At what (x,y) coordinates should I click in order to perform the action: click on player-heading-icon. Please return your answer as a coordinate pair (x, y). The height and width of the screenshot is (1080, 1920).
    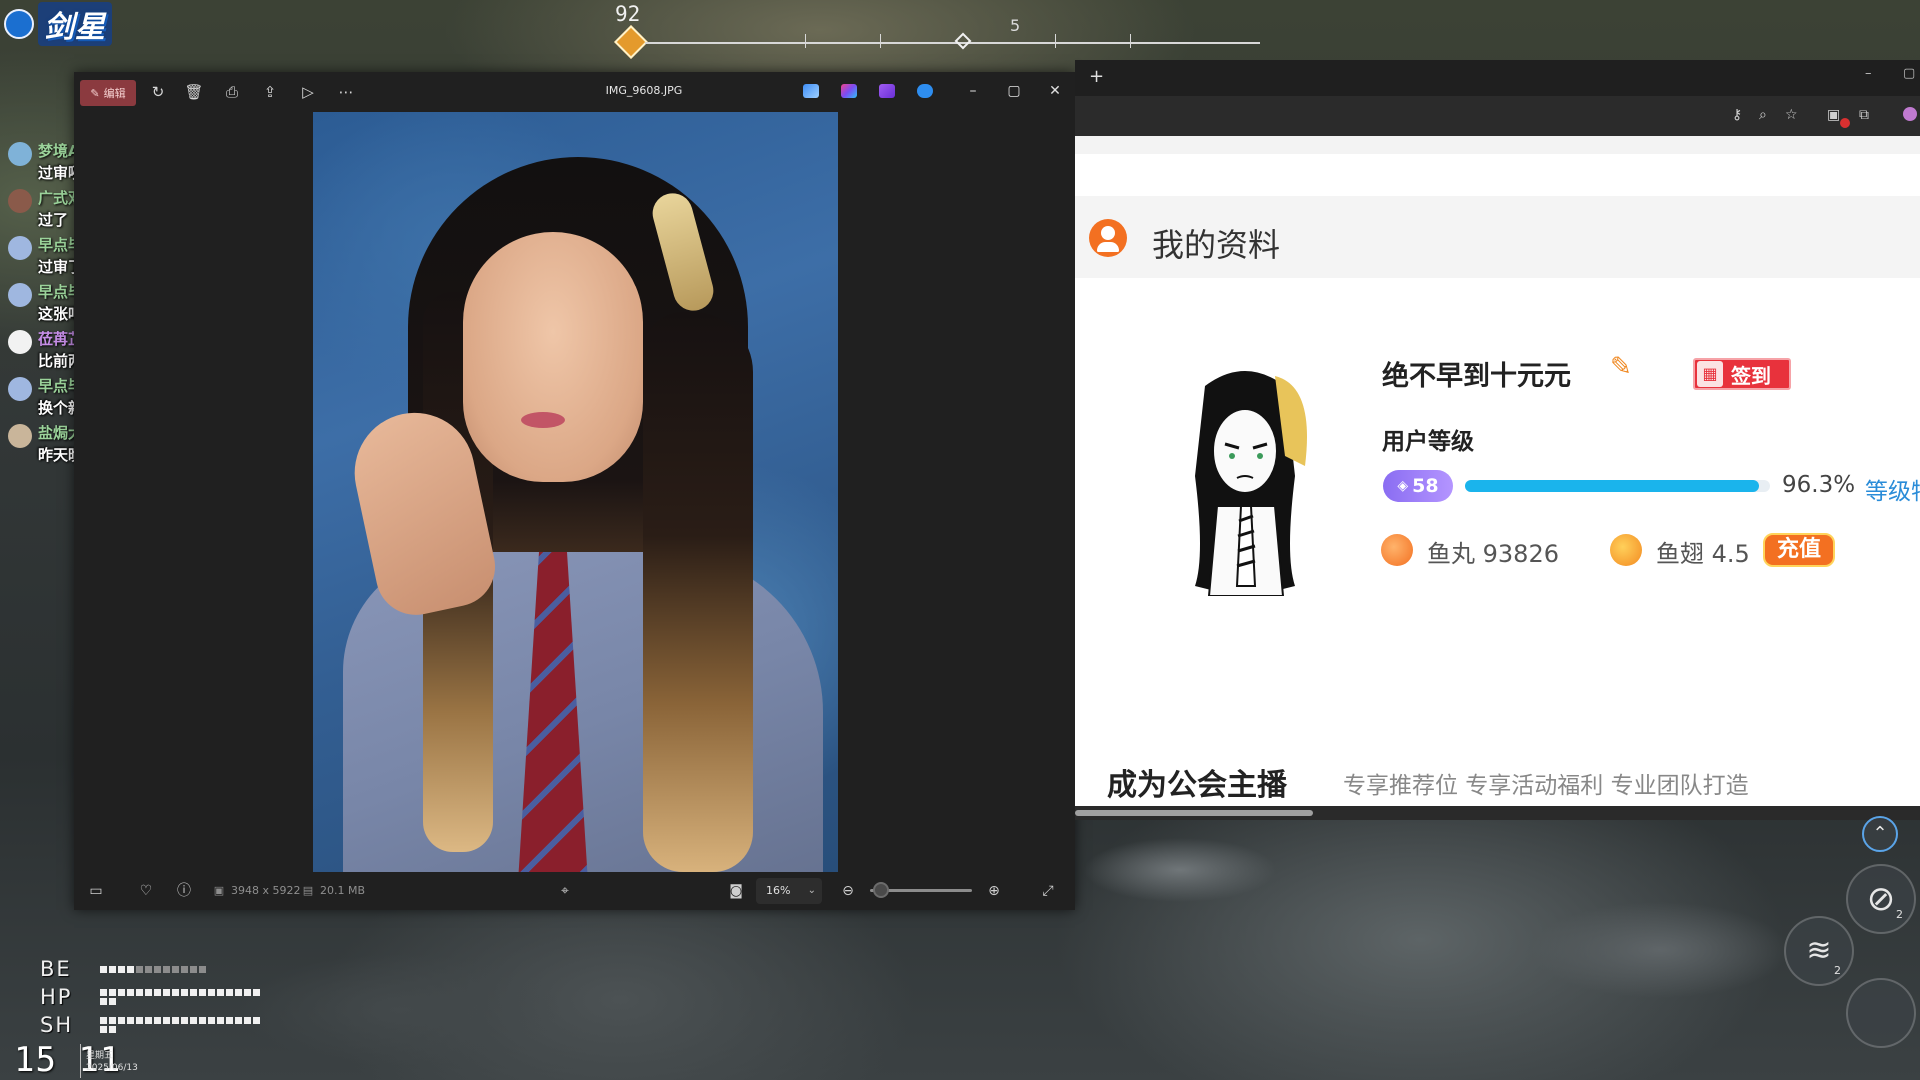
    Looking at the image, I should click on (963, 41).